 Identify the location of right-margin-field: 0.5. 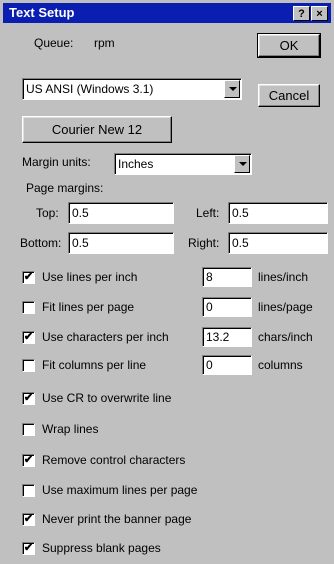
(278, 243).